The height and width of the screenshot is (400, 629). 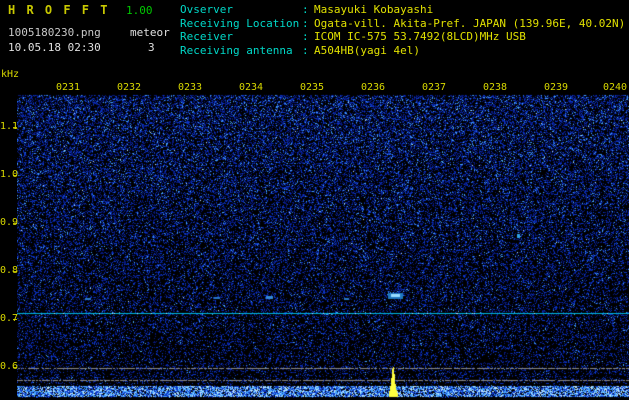 I want to click on info-row-antenna: Receiving antenna: A504HB(yagi 4el), so click(x=402, y=51).